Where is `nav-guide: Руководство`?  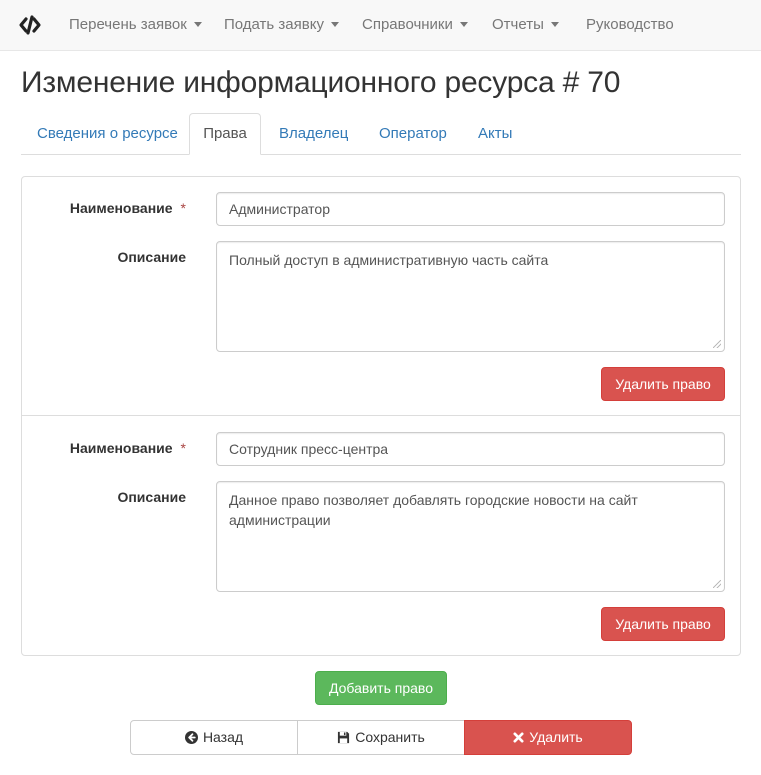
nav-guide: Руководство is located at coordinates (630, 25).